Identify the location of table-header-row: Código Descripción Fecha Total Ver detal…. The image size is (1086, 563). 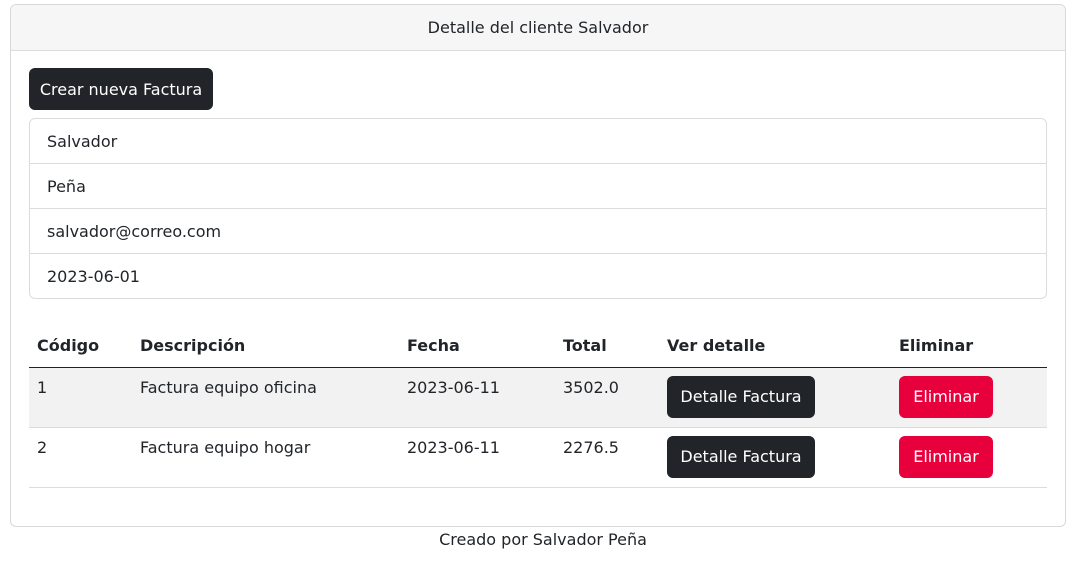
(538, 346).